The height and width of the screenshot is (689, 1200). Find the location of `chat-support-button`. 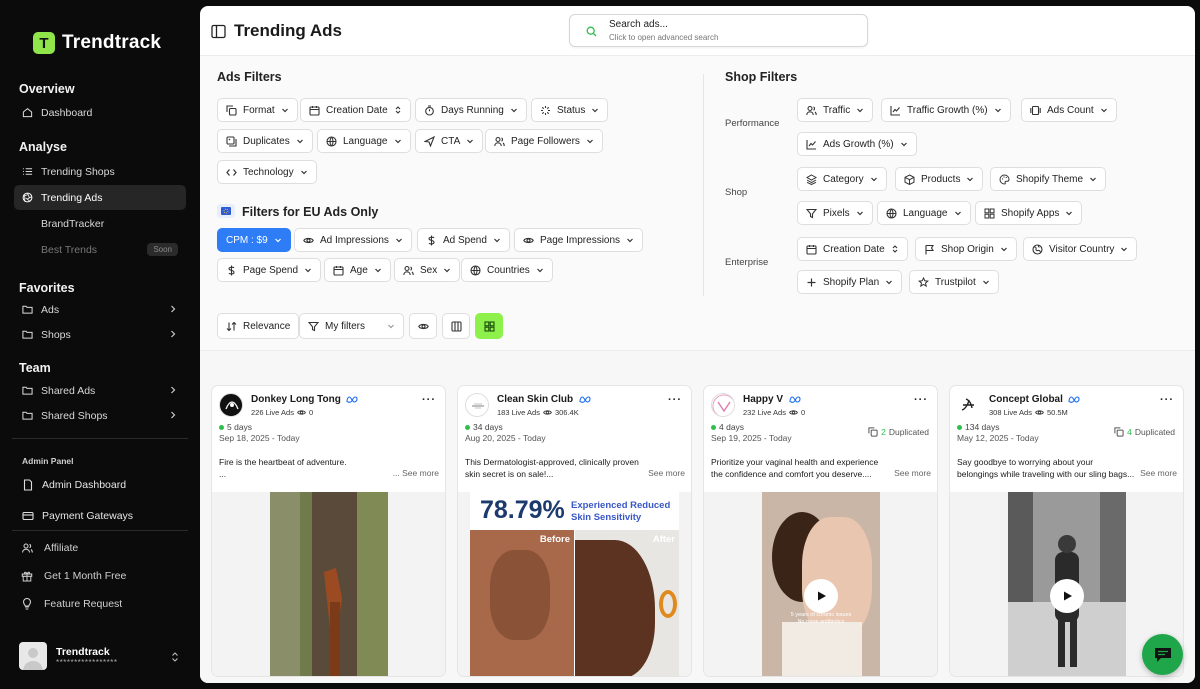

chat-support-button is located at coordinates (1162, 654).